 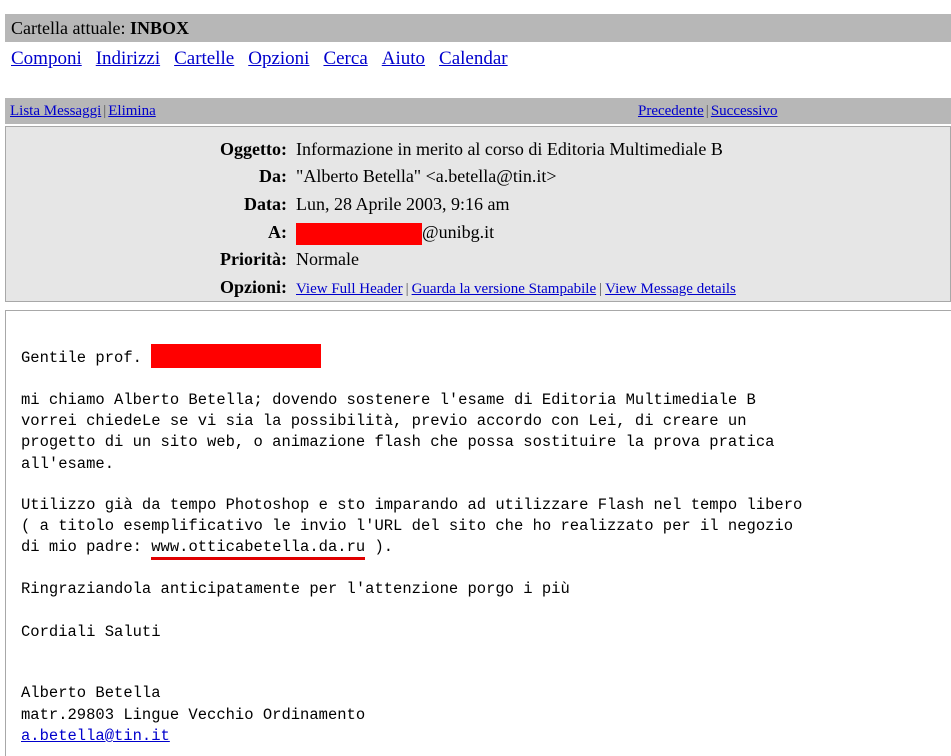 What do you see at coordinates (744, 111) in the screenshot?
I see `next-link: Successivo` at bounding box center [744, 111].